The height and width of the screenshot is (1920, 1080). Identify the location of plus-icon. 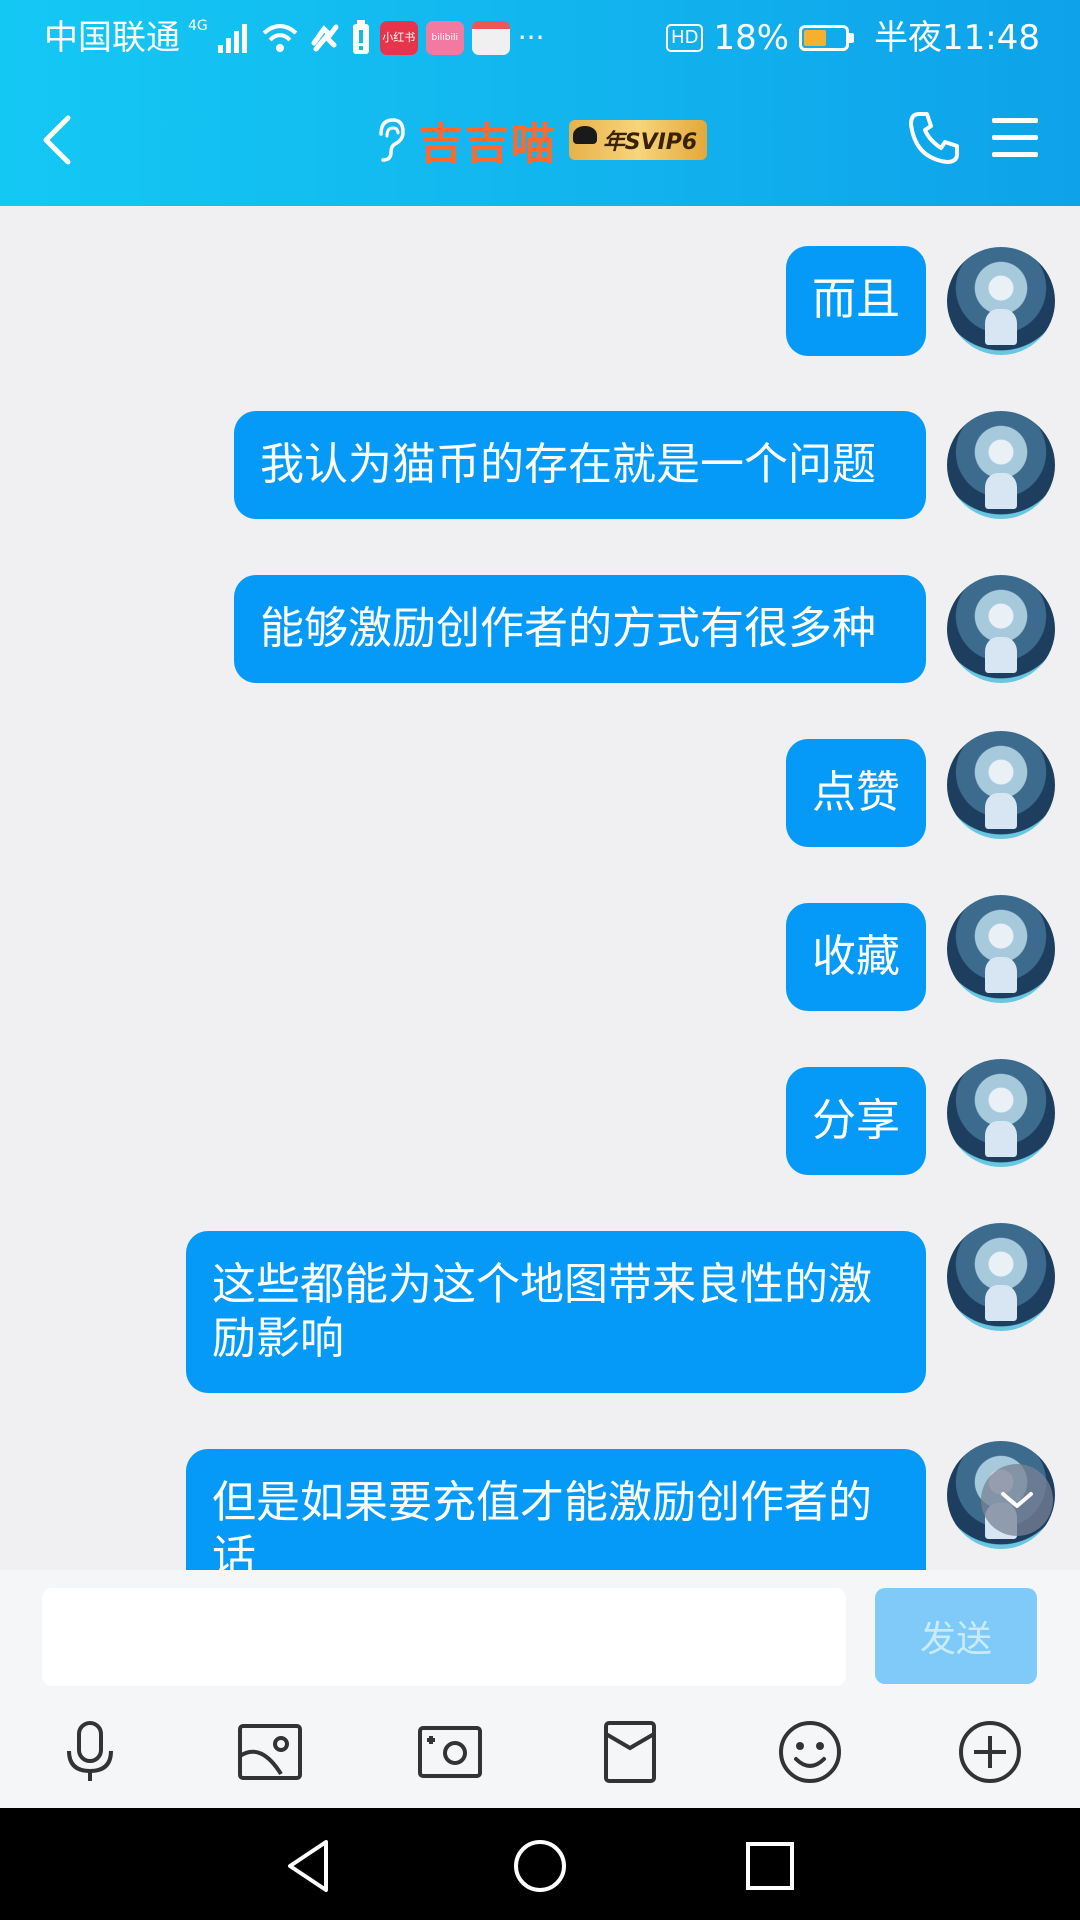
(990, 1752).